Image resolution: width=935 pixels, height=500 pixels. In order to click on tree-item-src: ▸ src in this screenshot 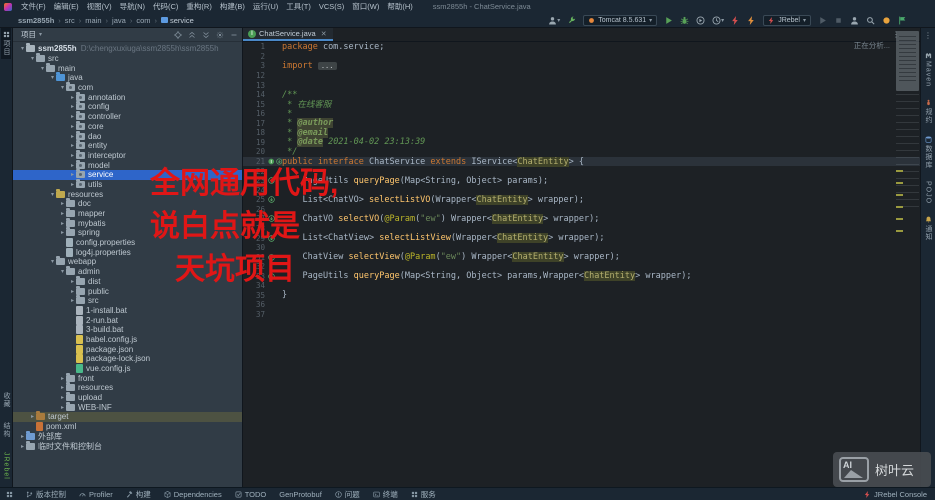, I will do `click(127, 300)`.